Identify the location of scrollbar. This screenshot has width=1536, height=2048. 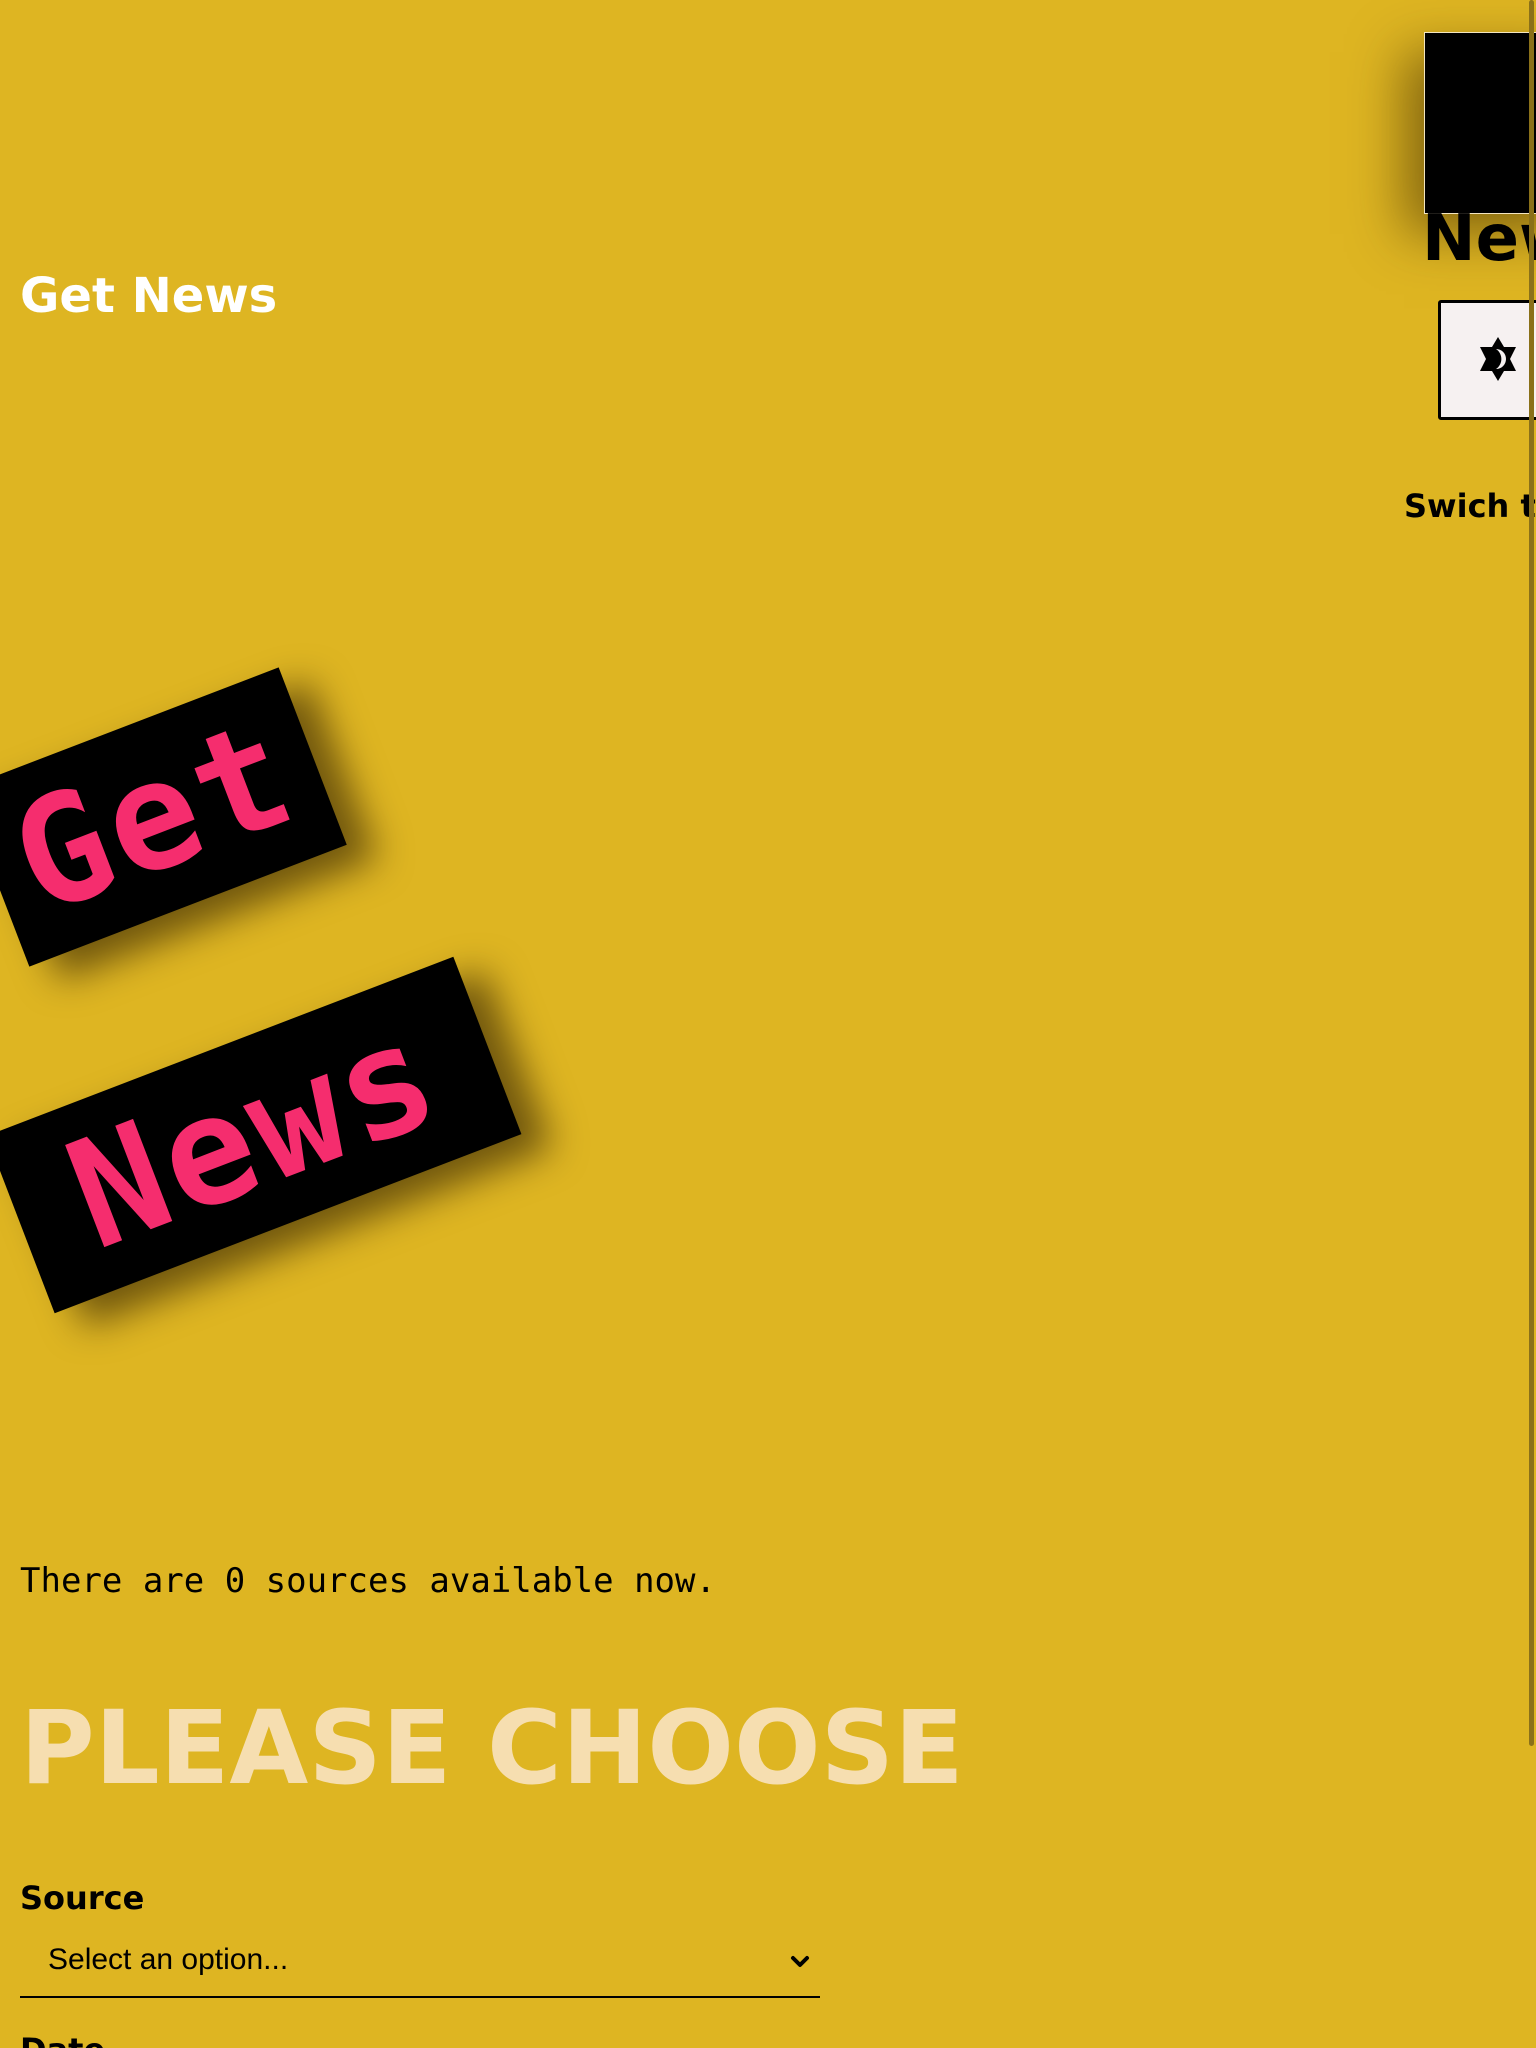
(1531, 873).